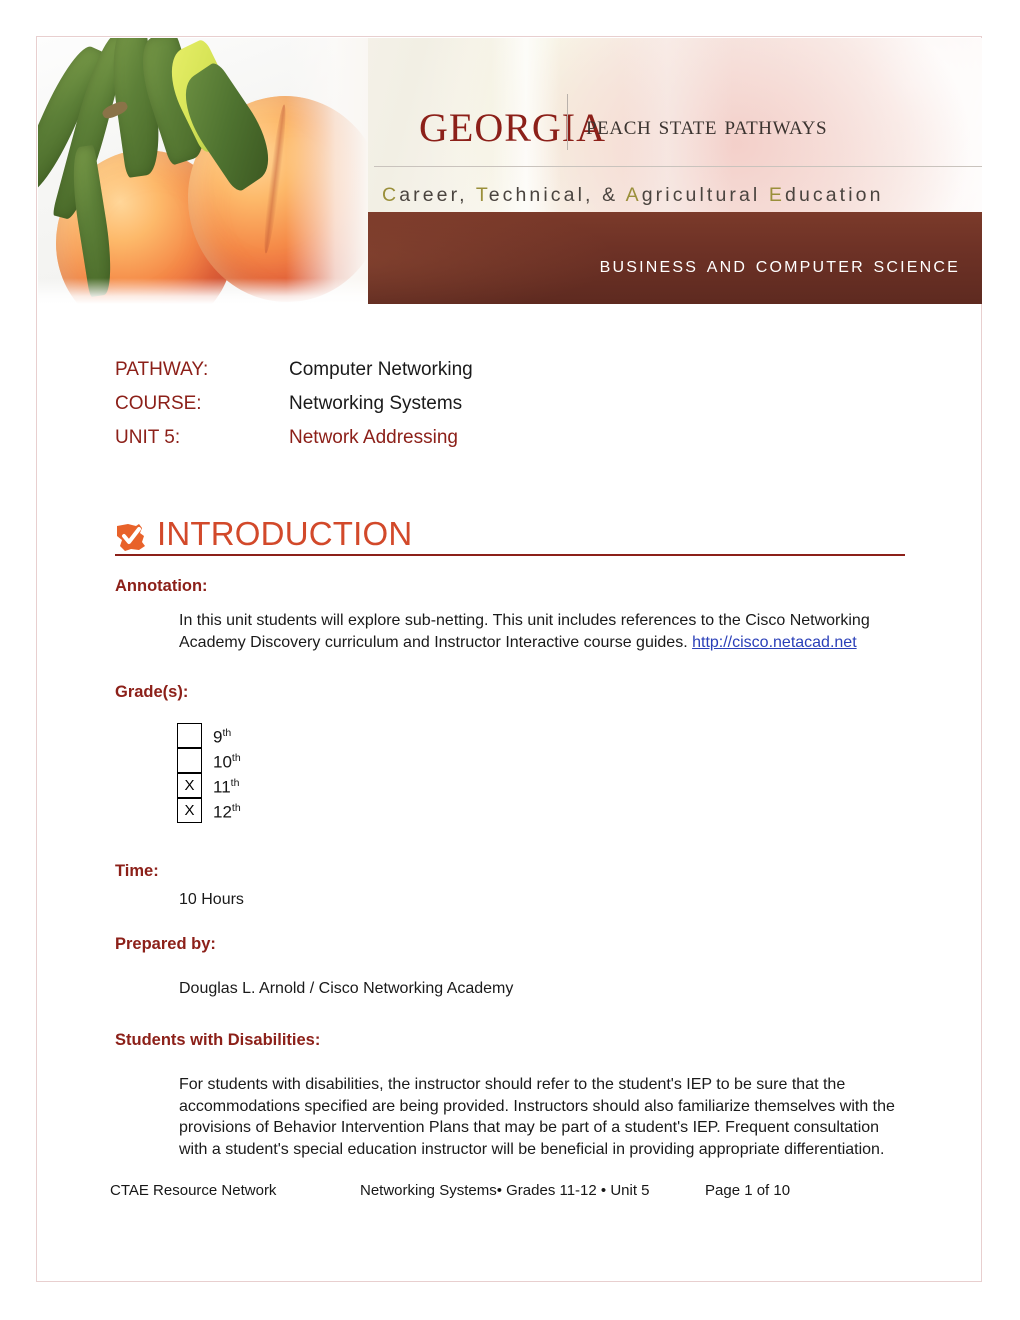  Describe the element at coordinates (376, 403) in the screenshot. I see `course-value: Networking Systems` at that location.